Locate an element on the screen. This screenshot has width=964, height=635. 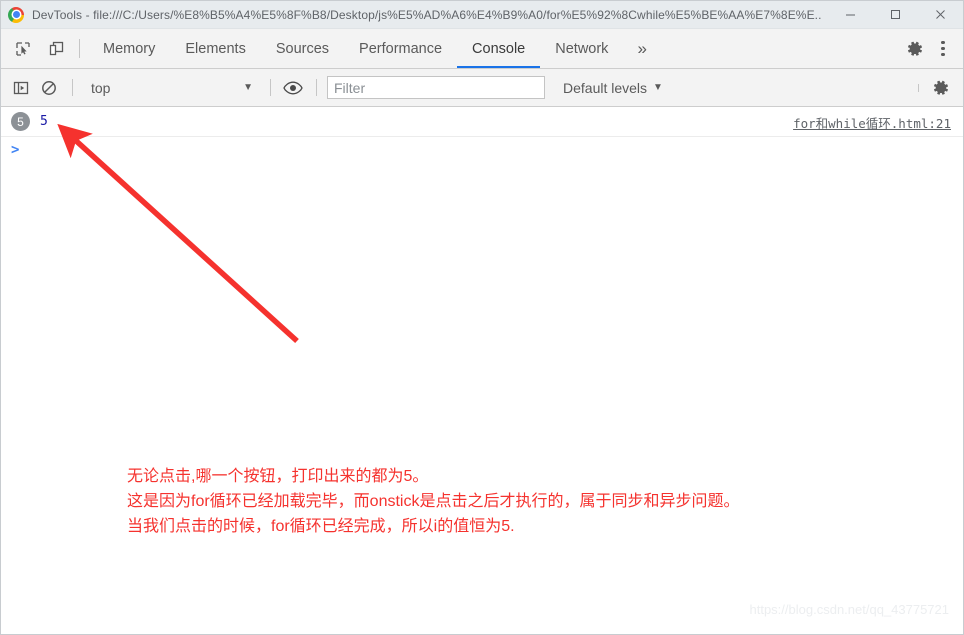
prompt-caret-icon: > is located at coordinates (15, 150).